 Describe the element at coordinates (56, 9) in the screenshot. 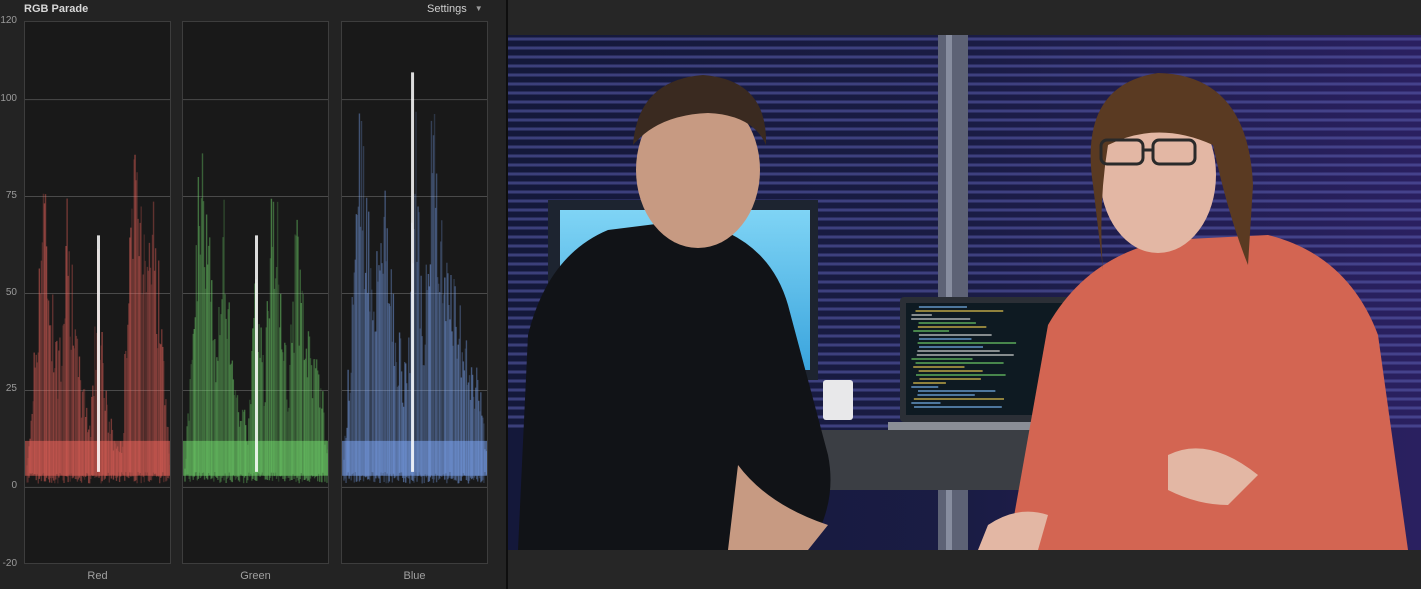

I see `panel-title: RGB Parade` at that location.